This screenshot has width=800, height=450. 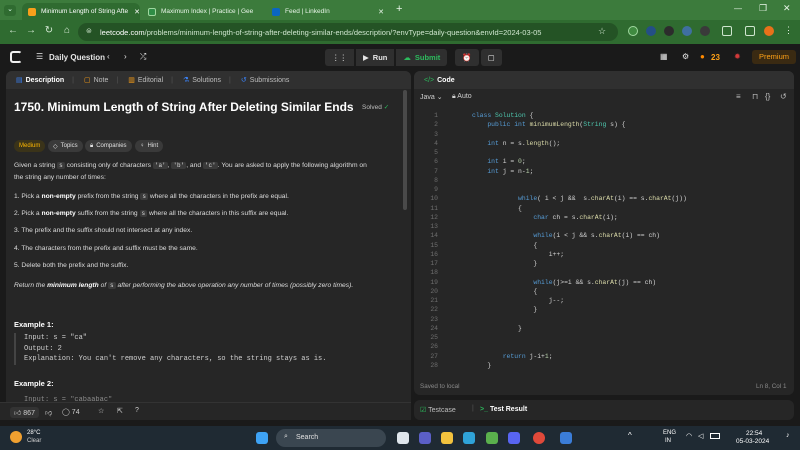 I want to click on submit-button: ☁ Submit, so click(x=422, y=57).